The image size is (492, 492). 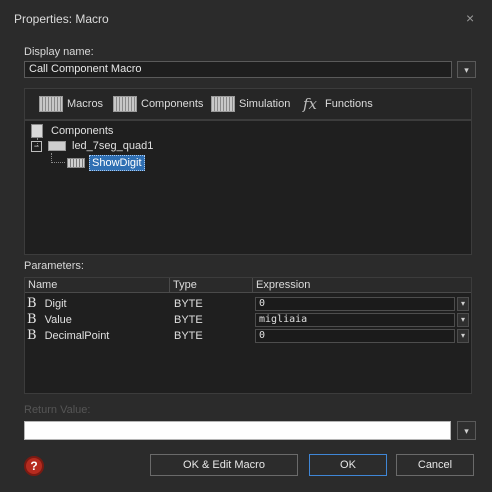 I want to click on table-row: B DecimalPoint BYTE 0 ▾, so click(x=248, y=336).